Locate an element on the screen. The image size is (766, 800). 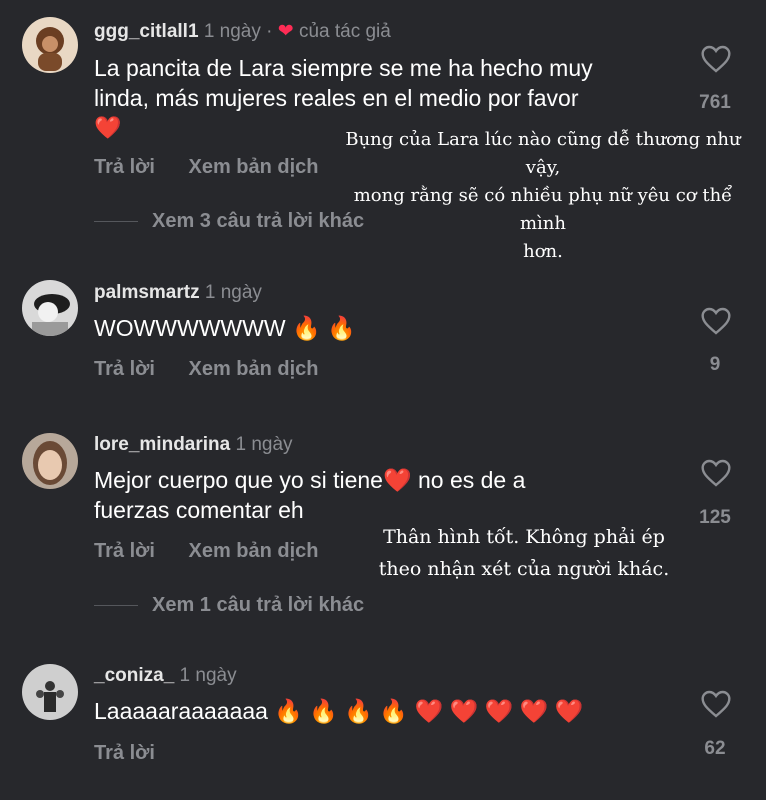
overlay-line: hơn. is located at coordinates (543, 251).